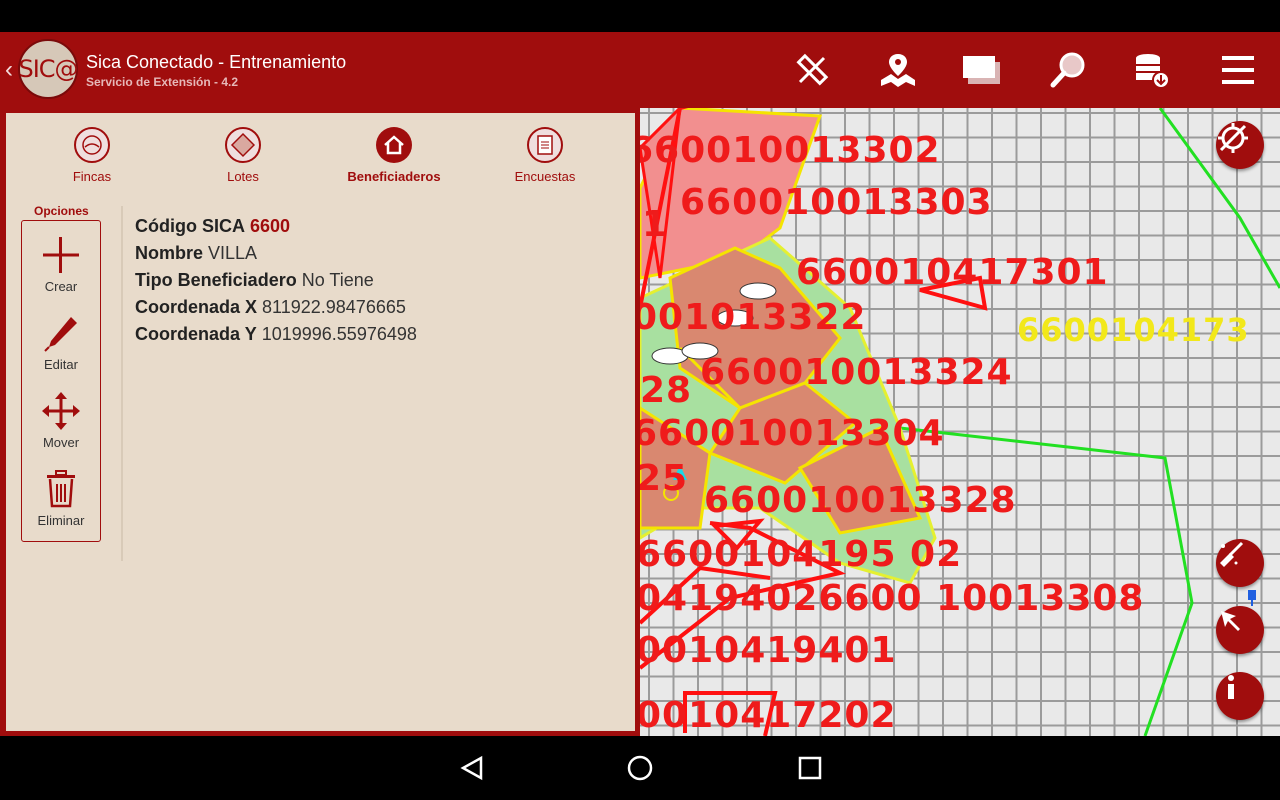 The image size is (1280, 800). I want to click on info-icon, so click(1231, 687).